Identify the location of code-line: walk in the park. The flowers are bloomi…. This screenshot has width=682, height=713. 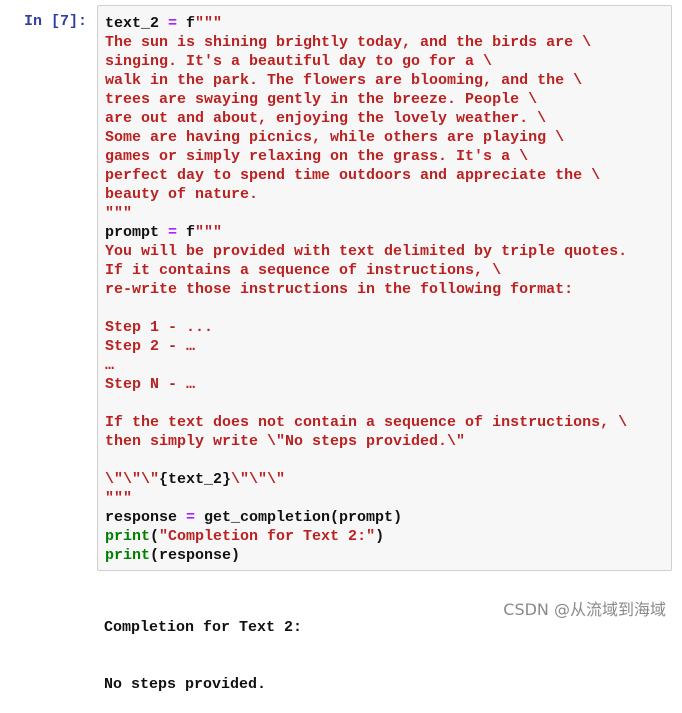
(366, 80).